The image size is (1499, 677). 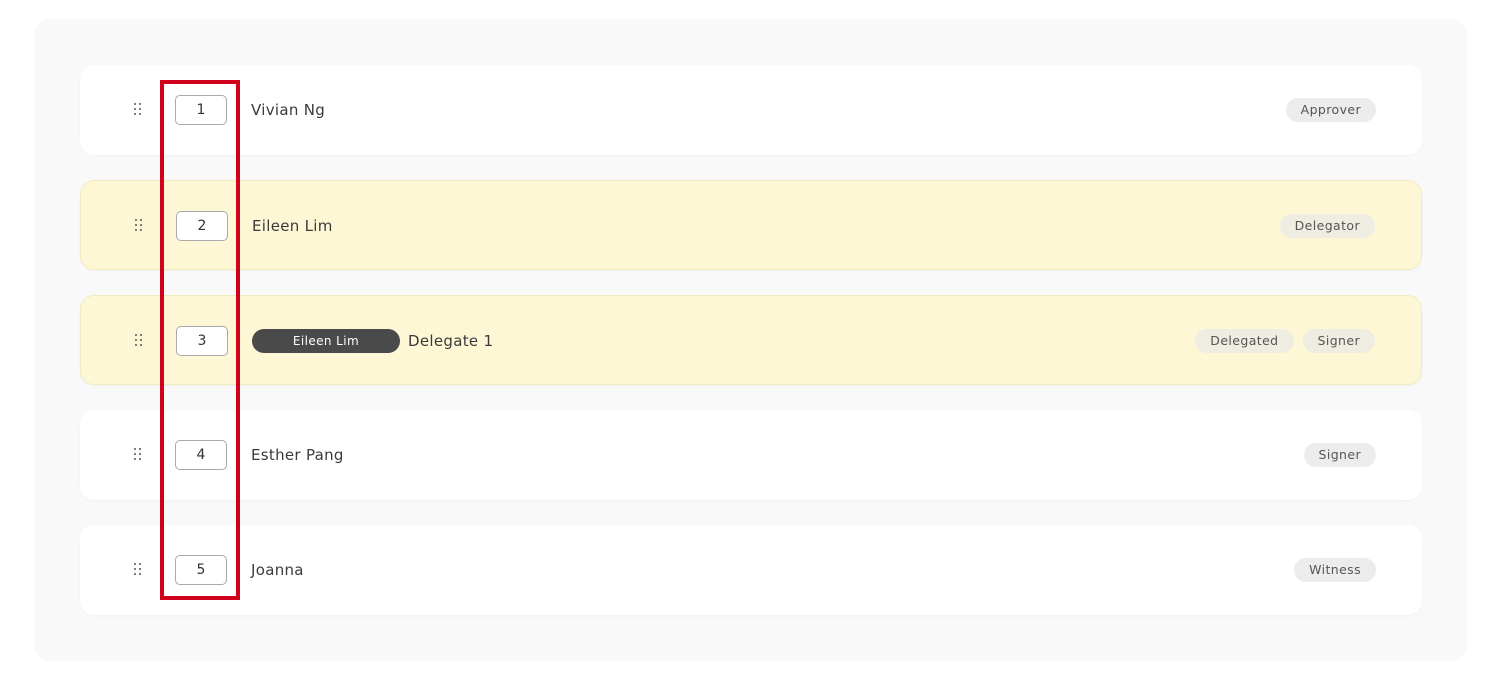 What do you see at coordinates (326, 341) in the screenshot?
I see `delegator-chip: Eileen Lim` at bounding box center [326, 341].